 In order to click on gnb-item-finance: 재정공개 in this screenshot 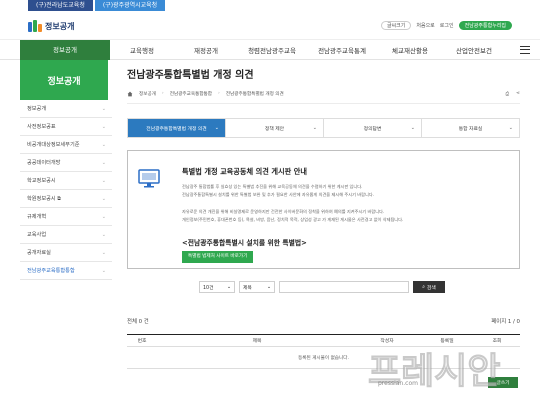, I will do `click(206, 50)`.